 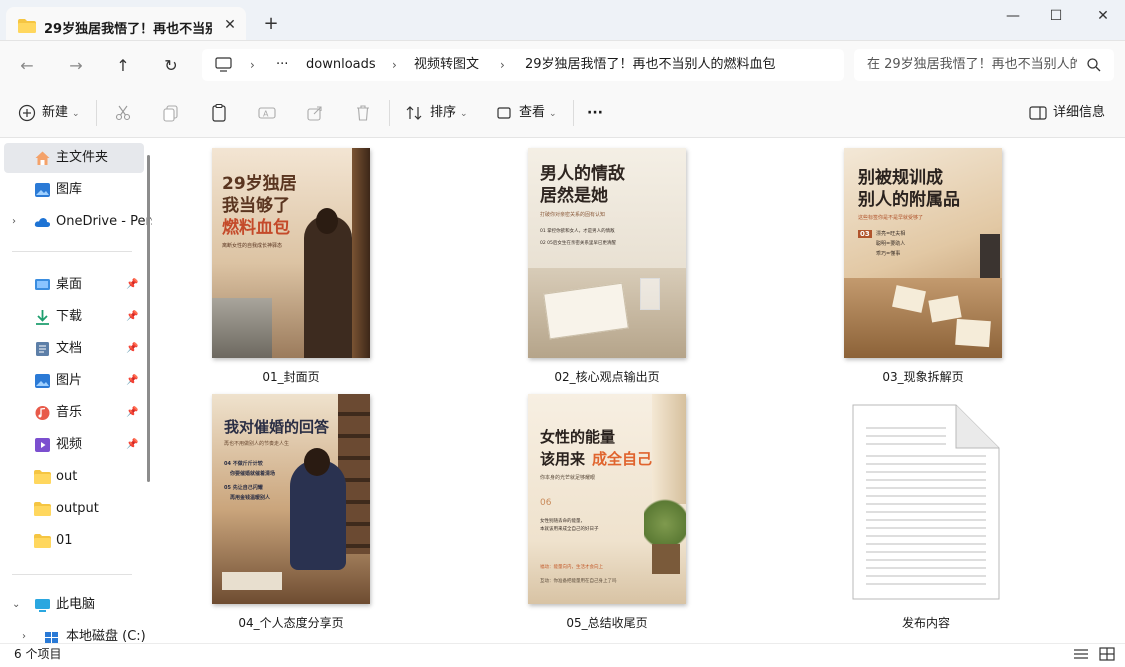 I want to click on sidebar-item-pictures: 图片 📌, so click(x=74, y=381).